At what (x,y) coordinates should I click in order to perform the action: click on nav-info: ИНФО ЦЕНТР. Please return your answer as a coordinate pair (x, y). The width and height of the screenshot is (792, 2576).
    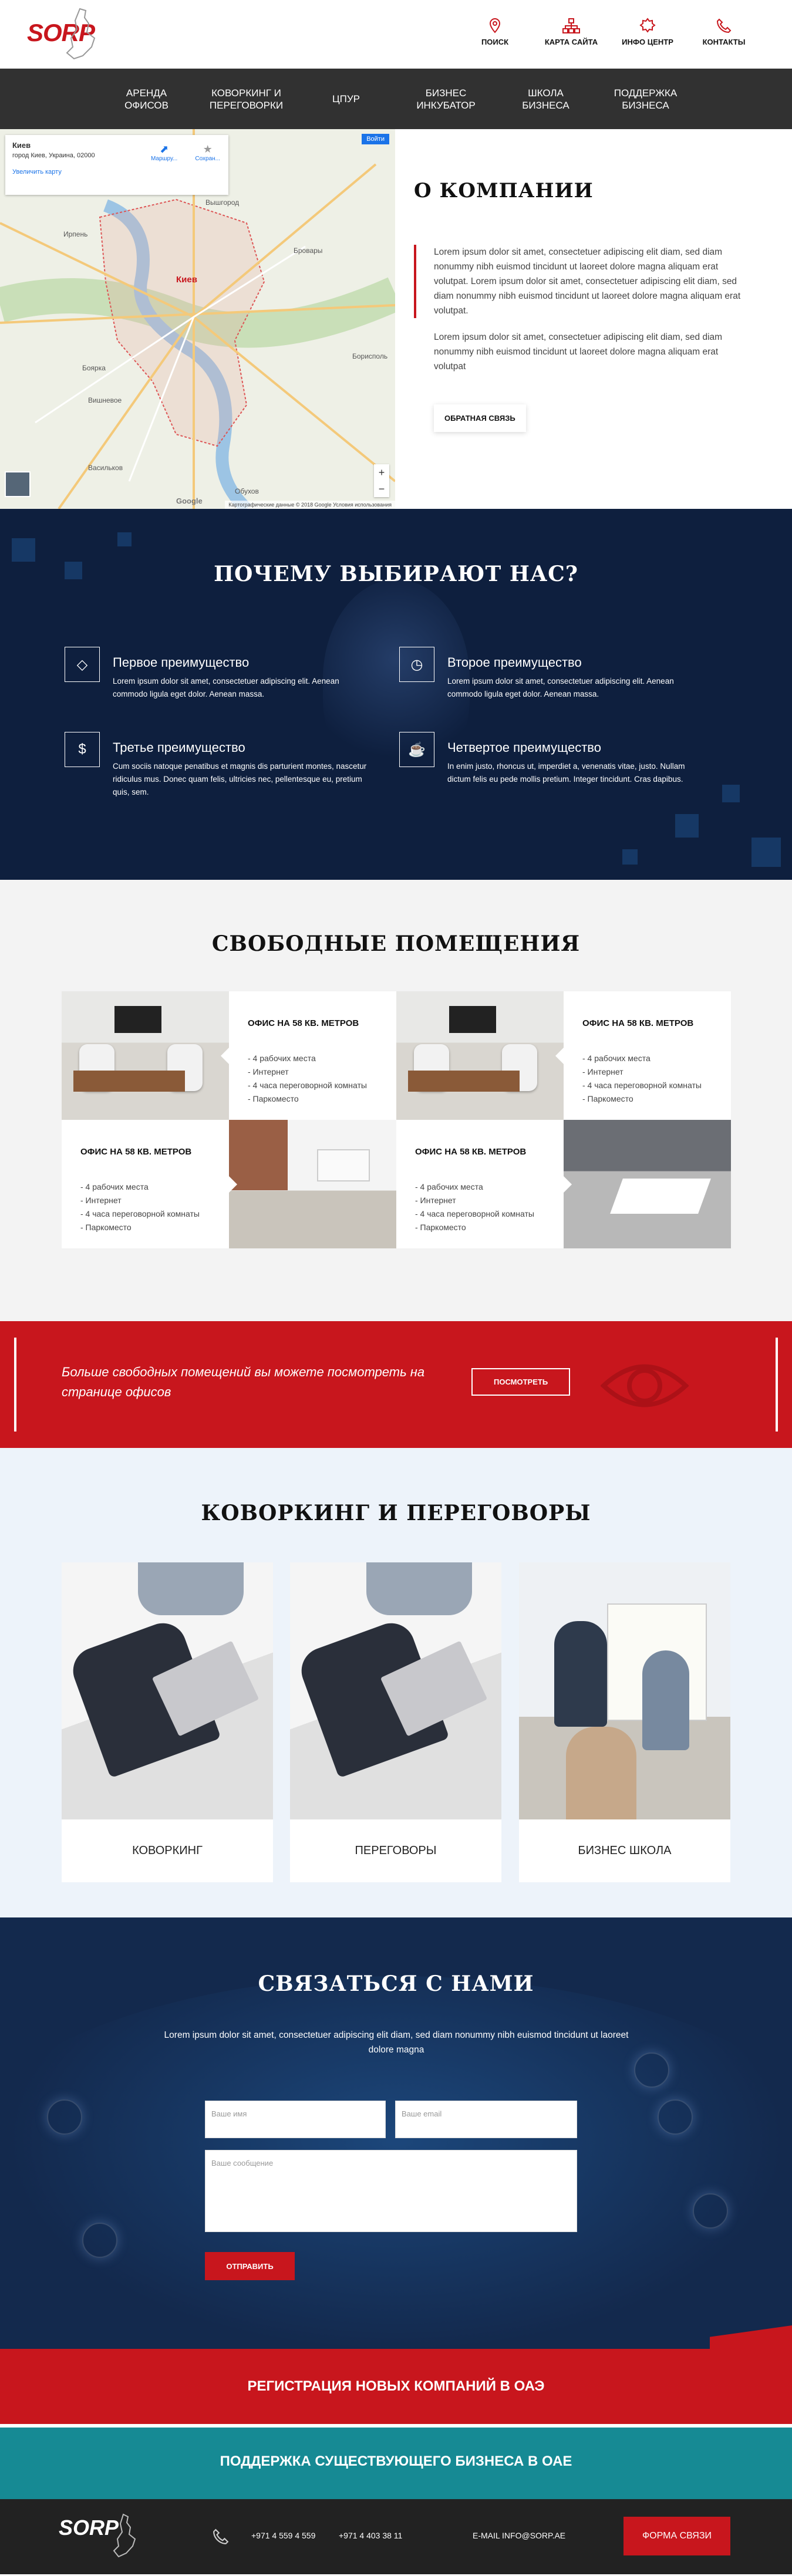
    Looking at the image, I should click on (648, 31).